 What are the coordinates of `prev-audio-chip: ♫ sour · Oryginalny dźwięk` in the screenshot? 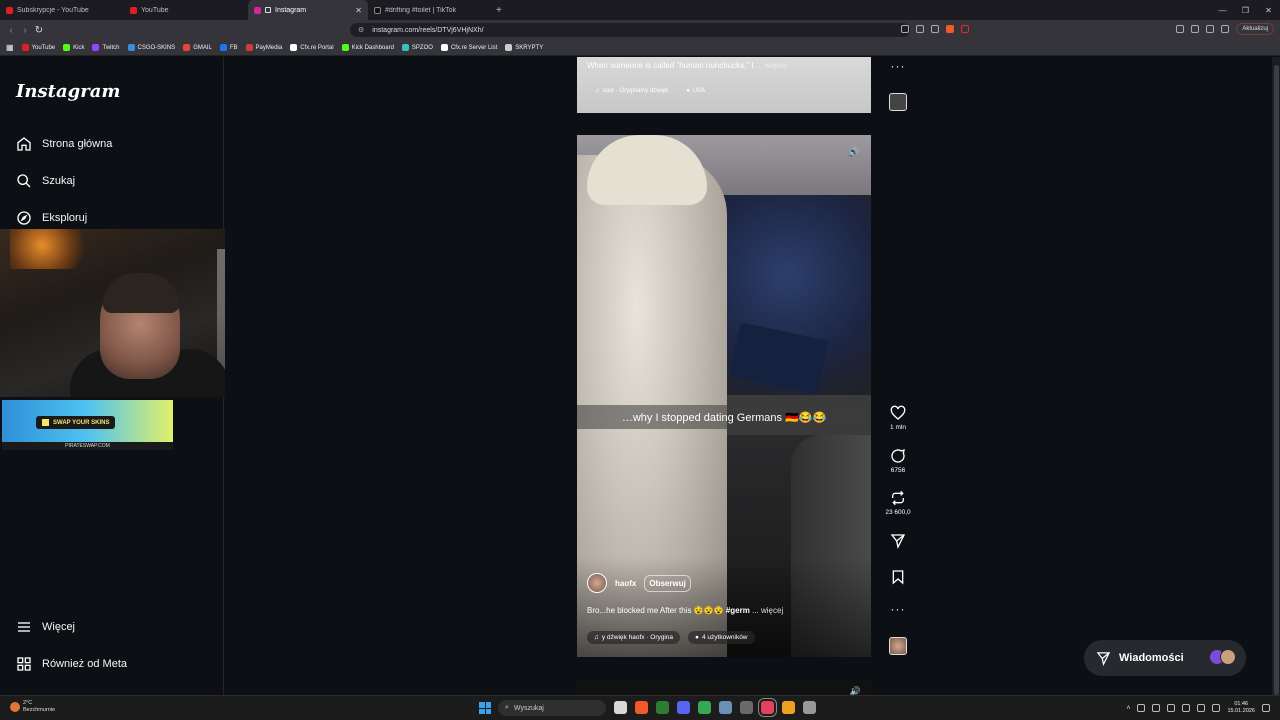 It's located at (631, 91).